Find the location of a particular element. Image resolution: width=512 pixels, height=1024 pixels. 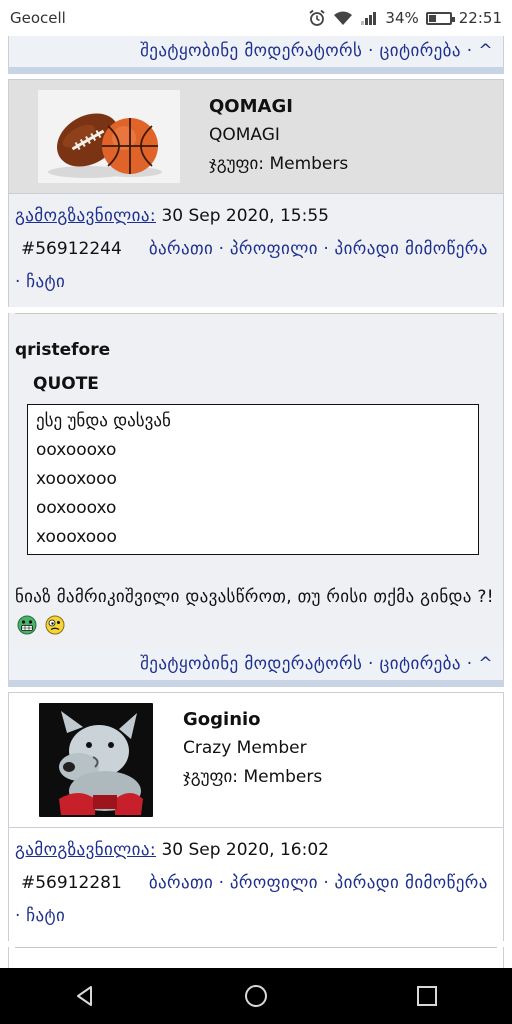

member-title: Crazy Member is located at coordinates (245, 748).